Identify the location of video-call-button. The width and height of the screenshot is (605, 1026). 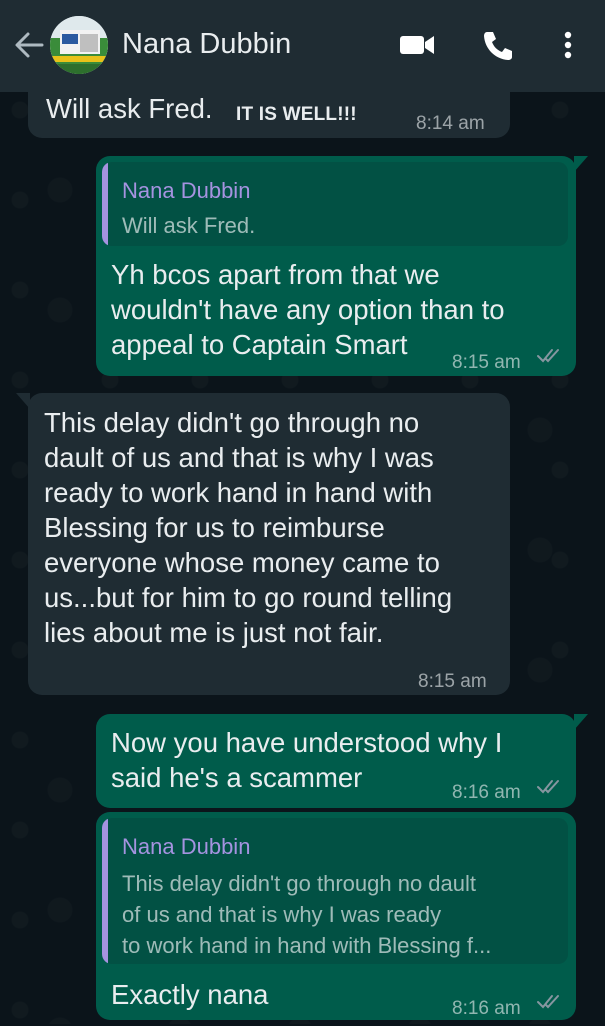
(418, 45).